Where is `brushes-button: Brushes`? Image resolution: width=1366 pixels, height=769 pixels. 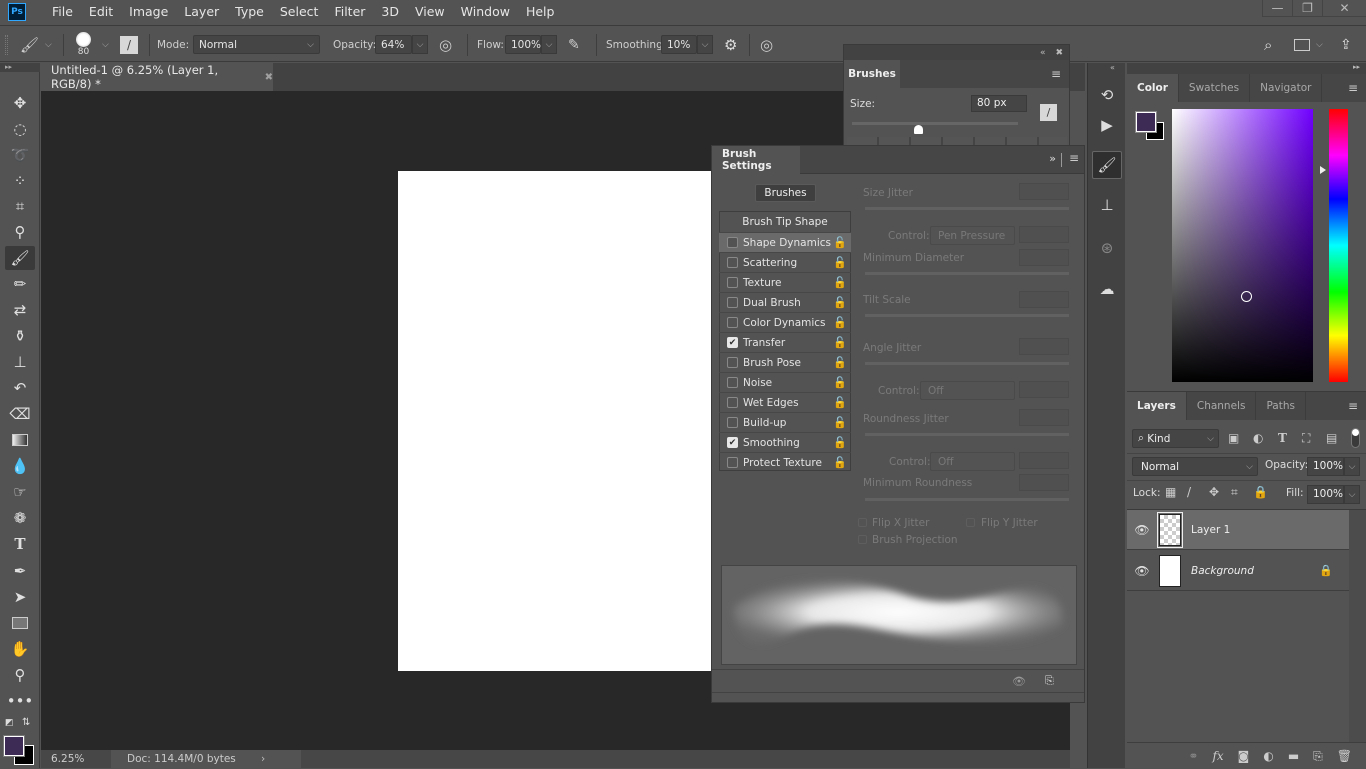
brushes-button: Brushes is located at coordinates (785, 193).